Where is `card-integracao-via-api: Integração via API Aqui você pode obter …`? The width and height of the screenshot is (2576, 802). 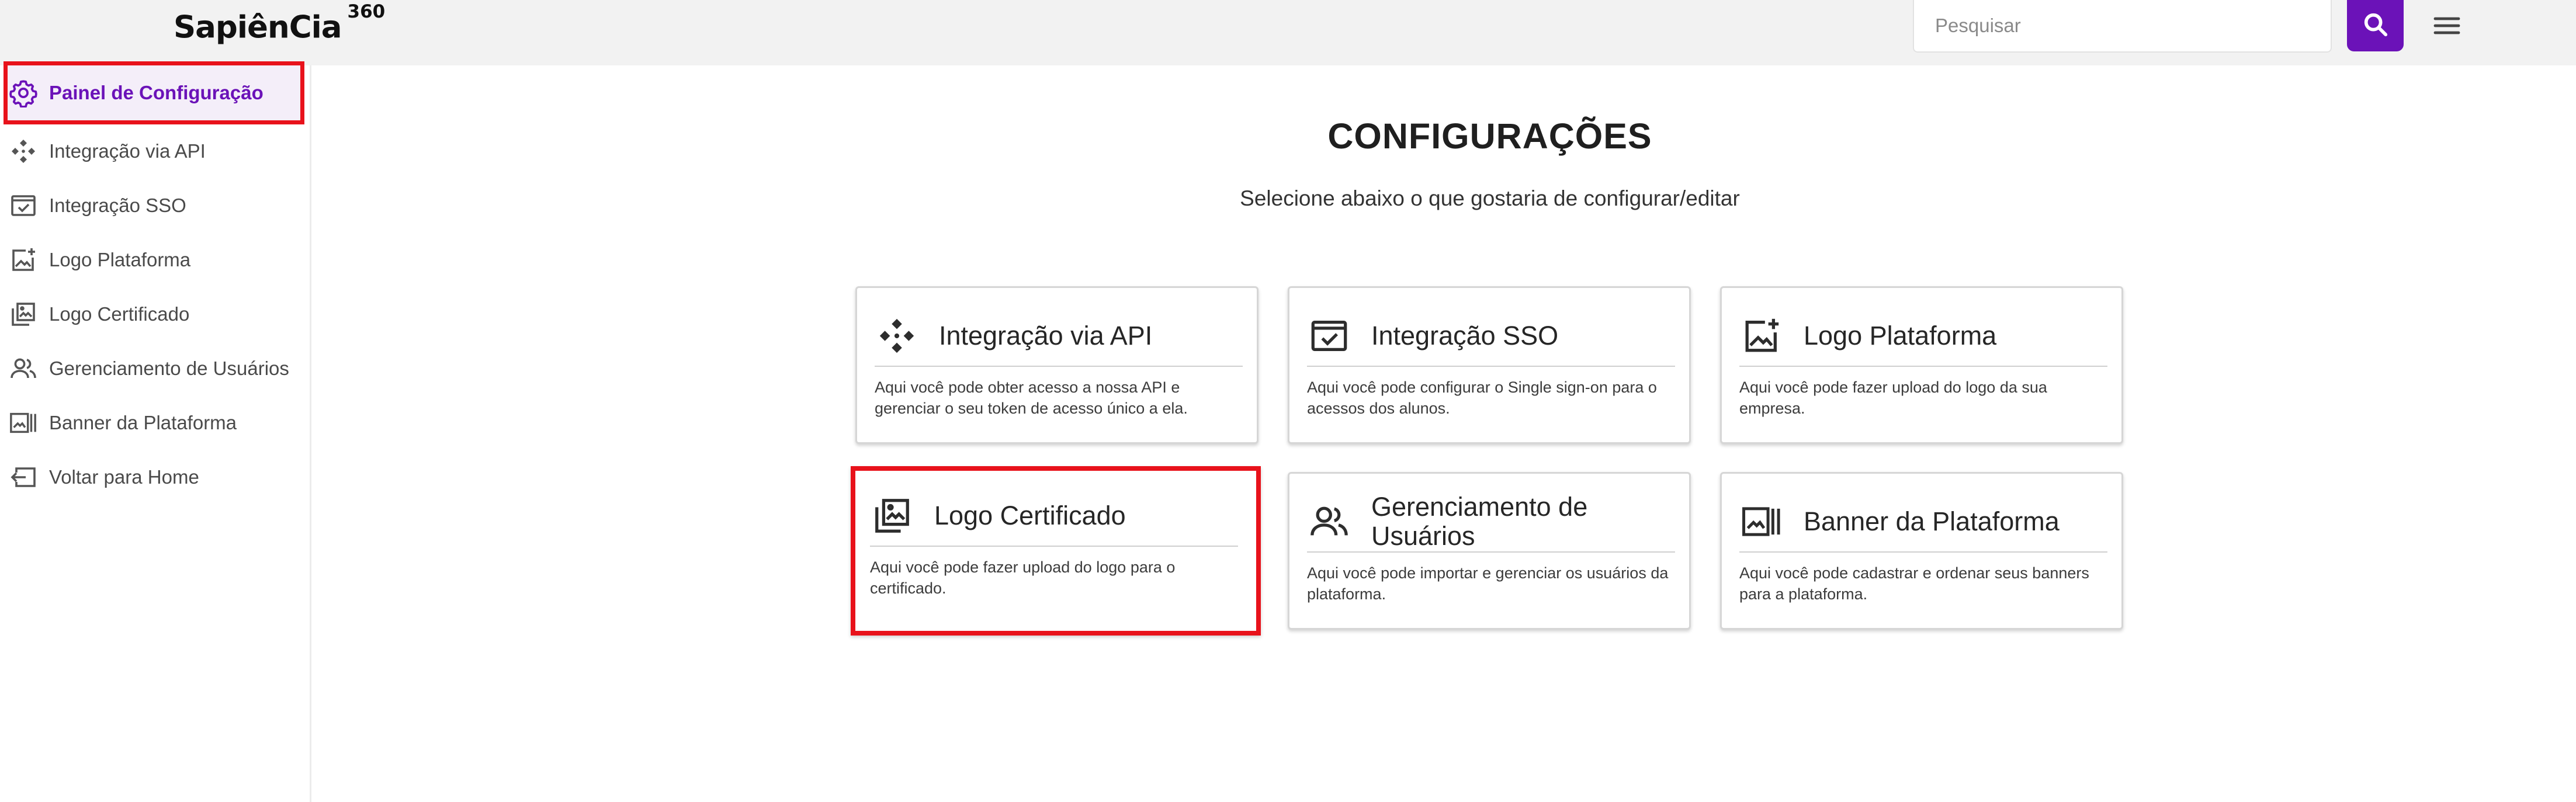
card-integracao-via-api: Integração via API Aqui você pode obter … is located at coordinates (1056, 365).